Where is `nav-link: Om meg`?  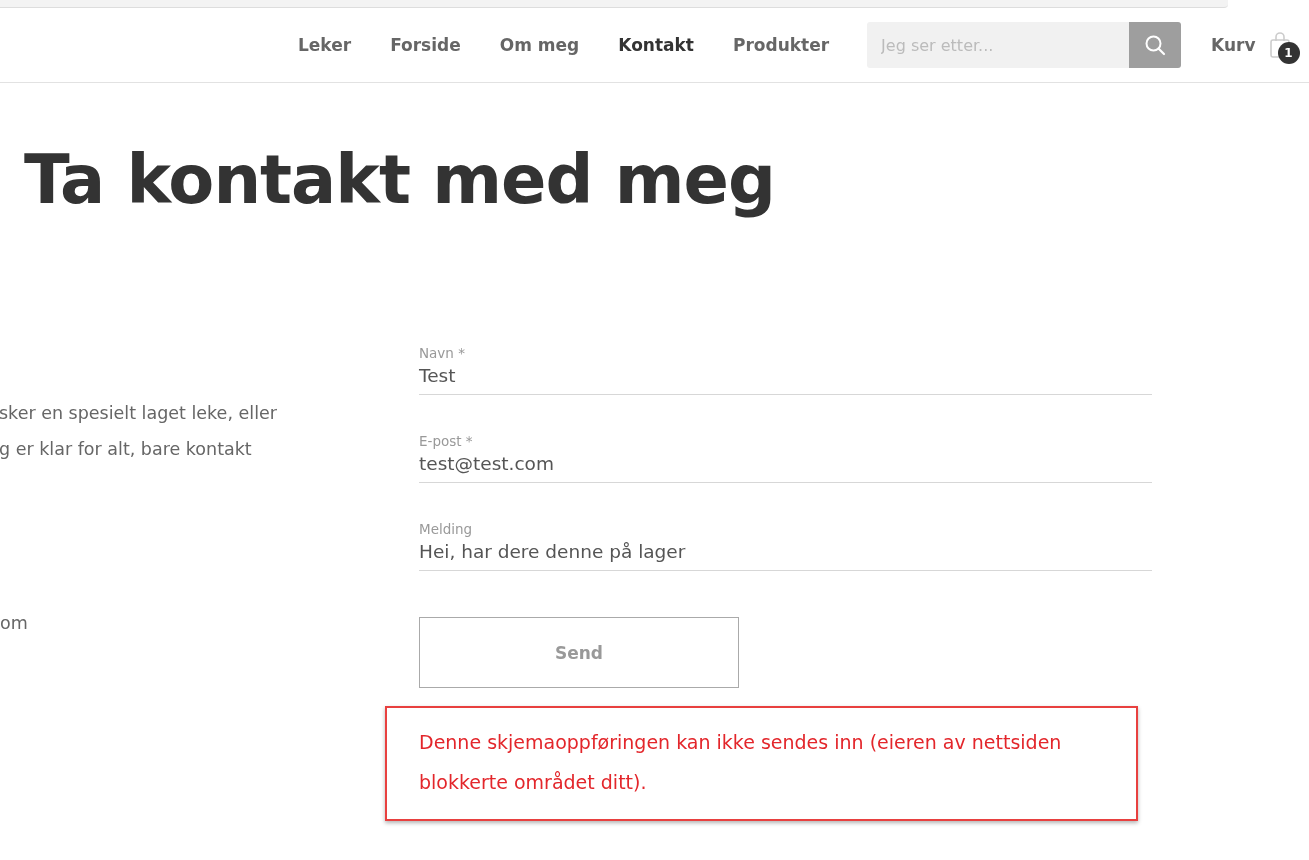 nav-link: Om meg is located at coordinates (539, 45).